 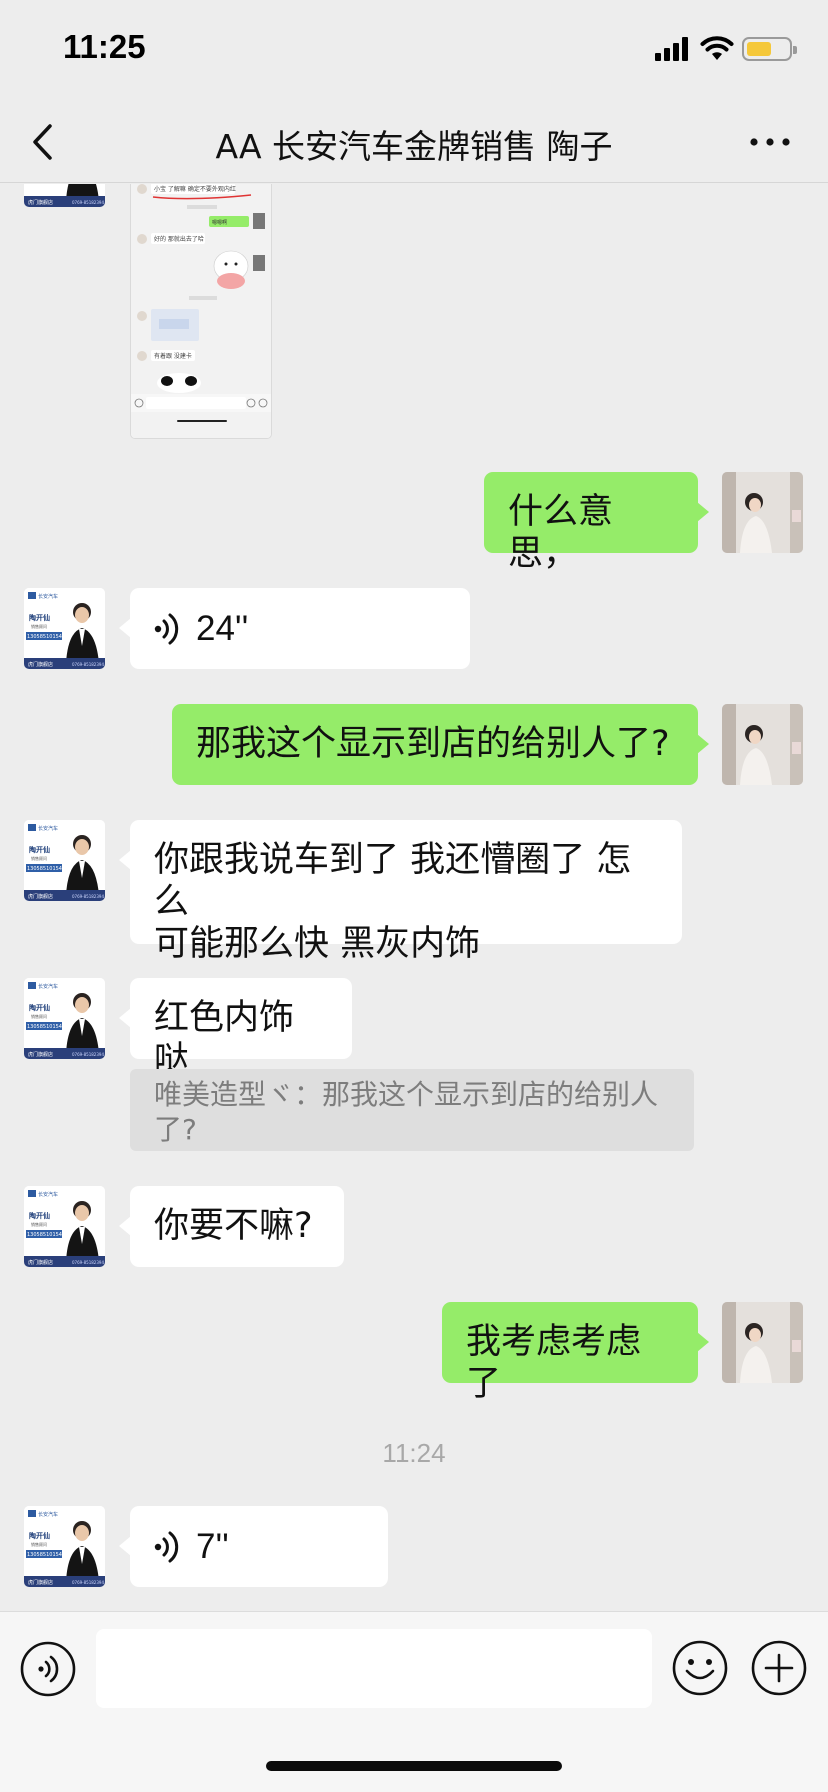 I want to click on message-text: 红色内饰哒, so click(x=224, y=1039).